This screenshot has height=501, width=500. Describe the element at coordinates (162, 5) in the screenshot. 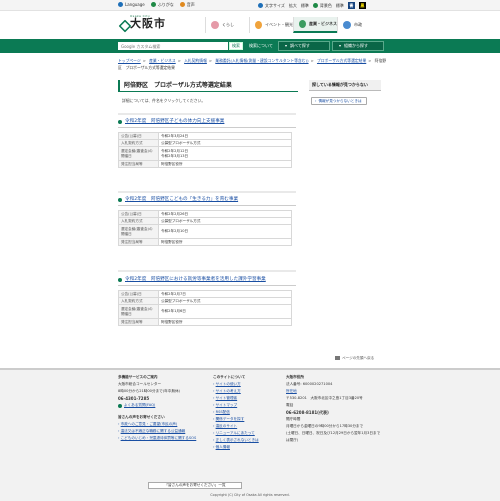

I see `furigana-link: ふりがな` at that location.